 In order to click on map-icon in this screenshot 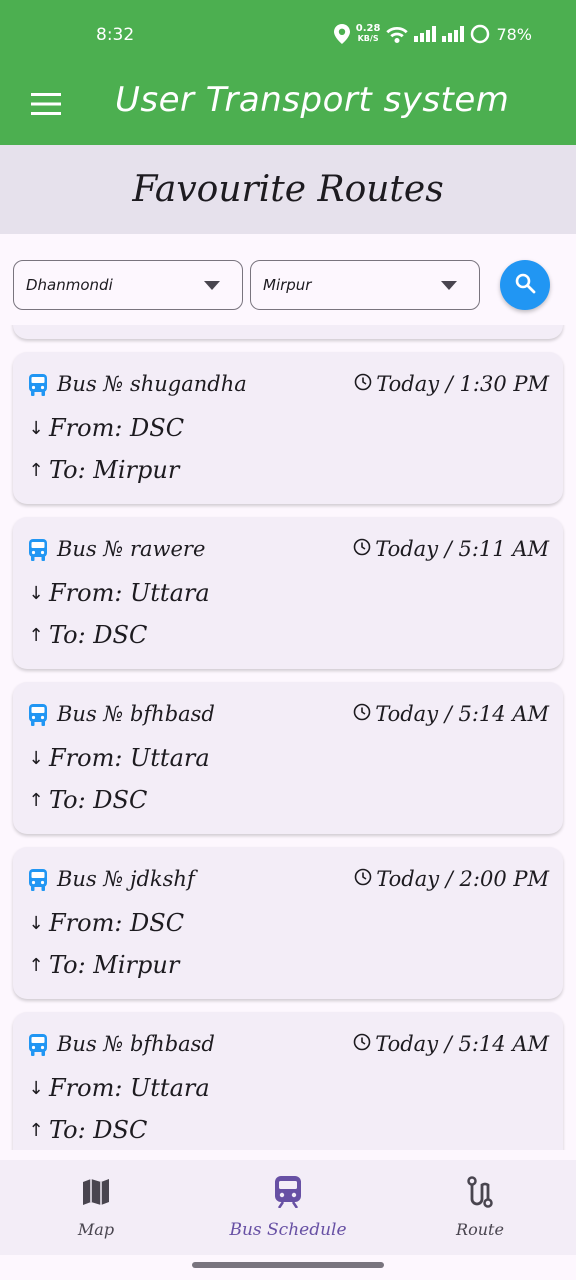, I will do `click(96, 1192)`.